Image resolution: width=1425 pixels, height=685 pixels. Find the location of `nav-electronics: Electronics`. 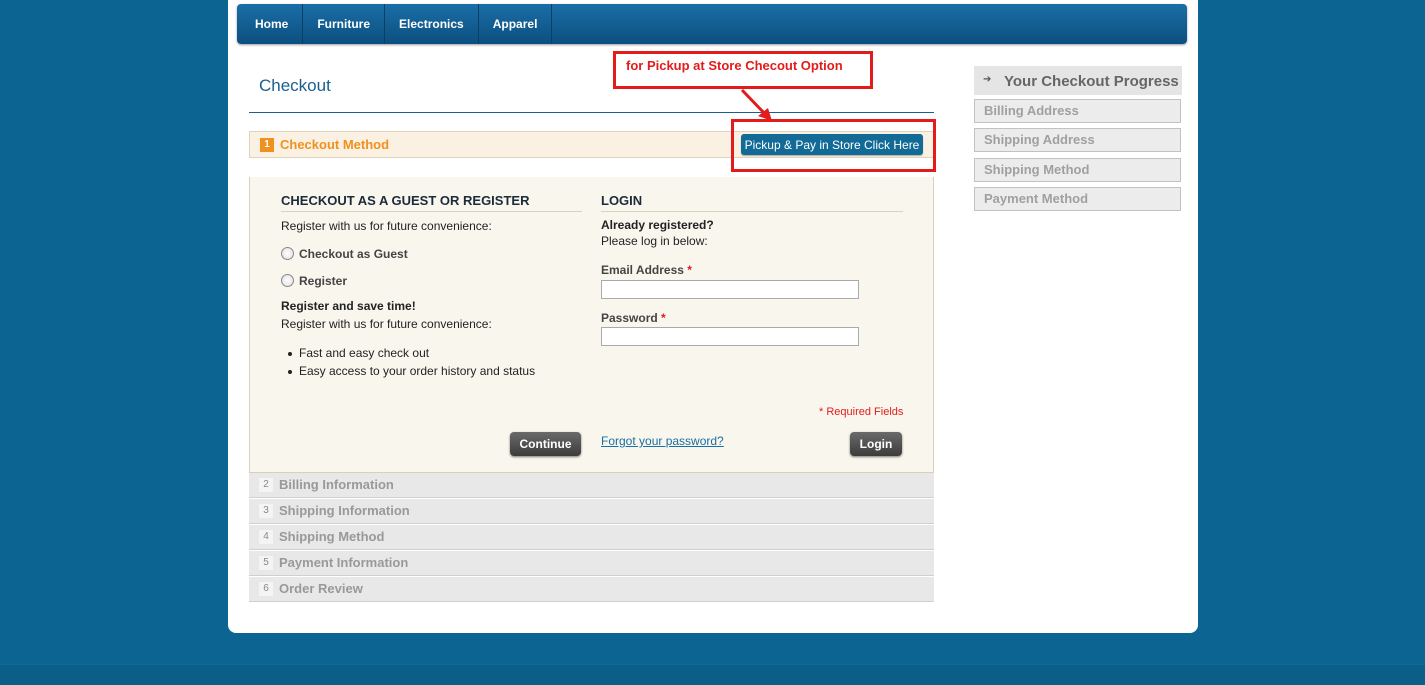

nav-electronics: Electronics is located at coordinates (432, 24).